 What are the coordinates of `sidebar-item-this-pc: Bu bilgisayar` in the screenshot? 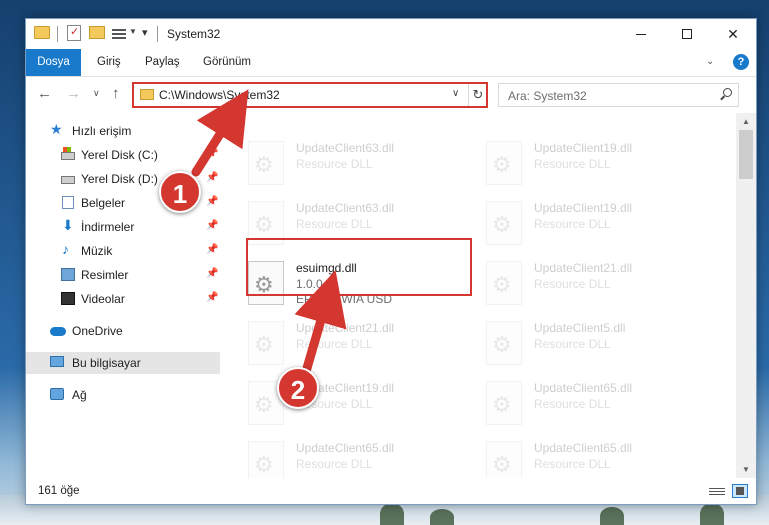 It's located at (123, 363).